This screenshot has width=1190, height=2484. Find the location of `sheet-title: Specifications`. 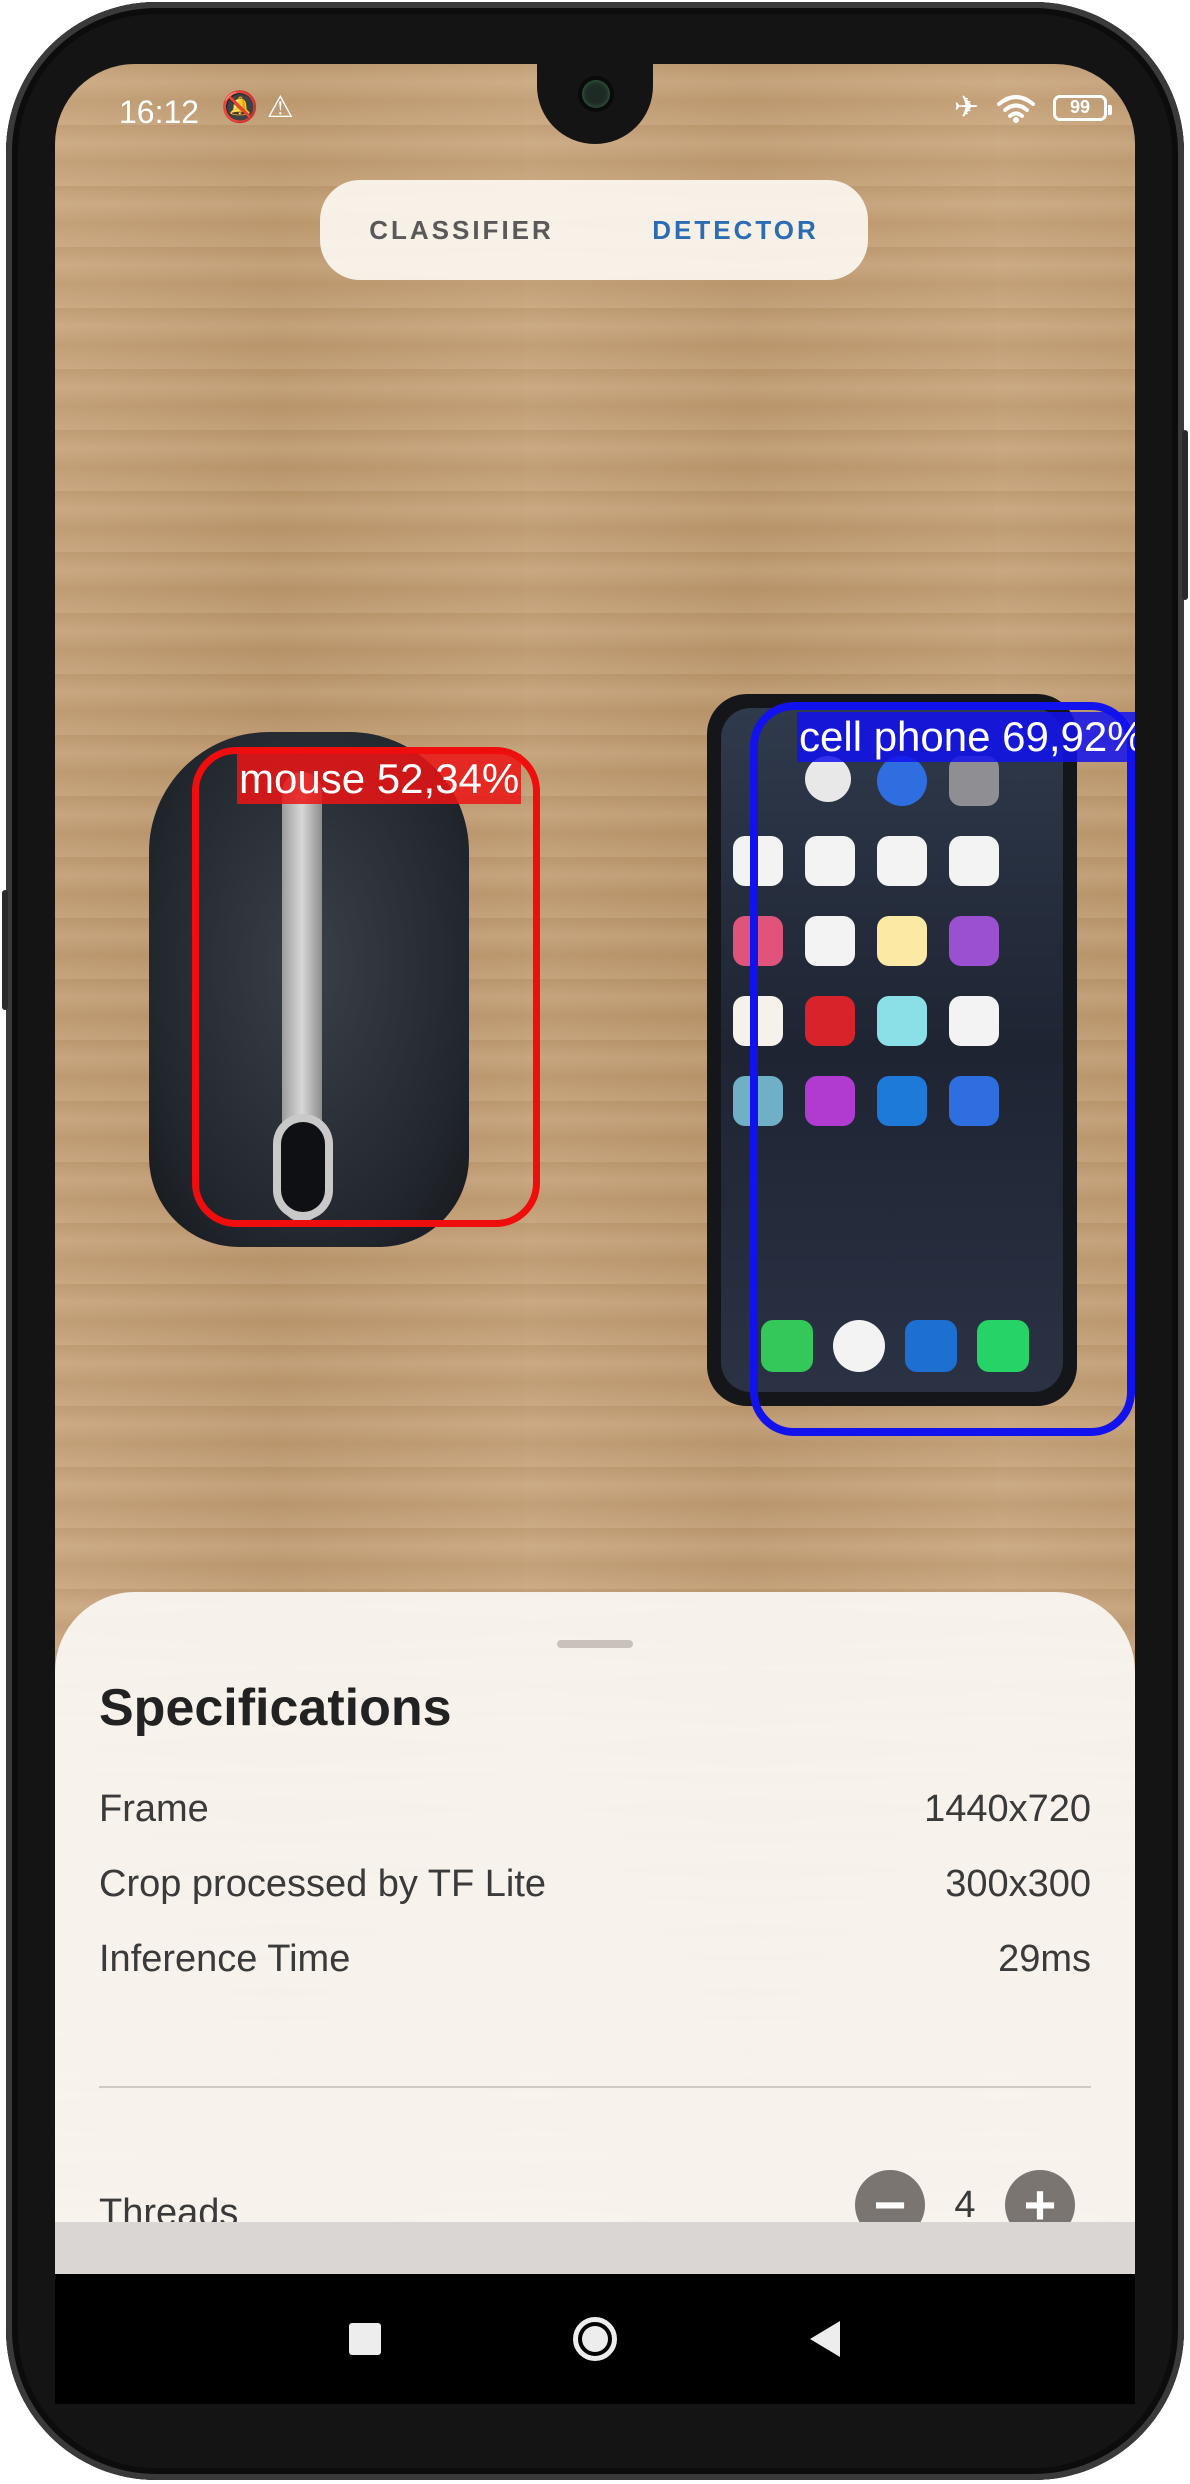

sheet-title: Specifications is located at coordinates (275, 1708).